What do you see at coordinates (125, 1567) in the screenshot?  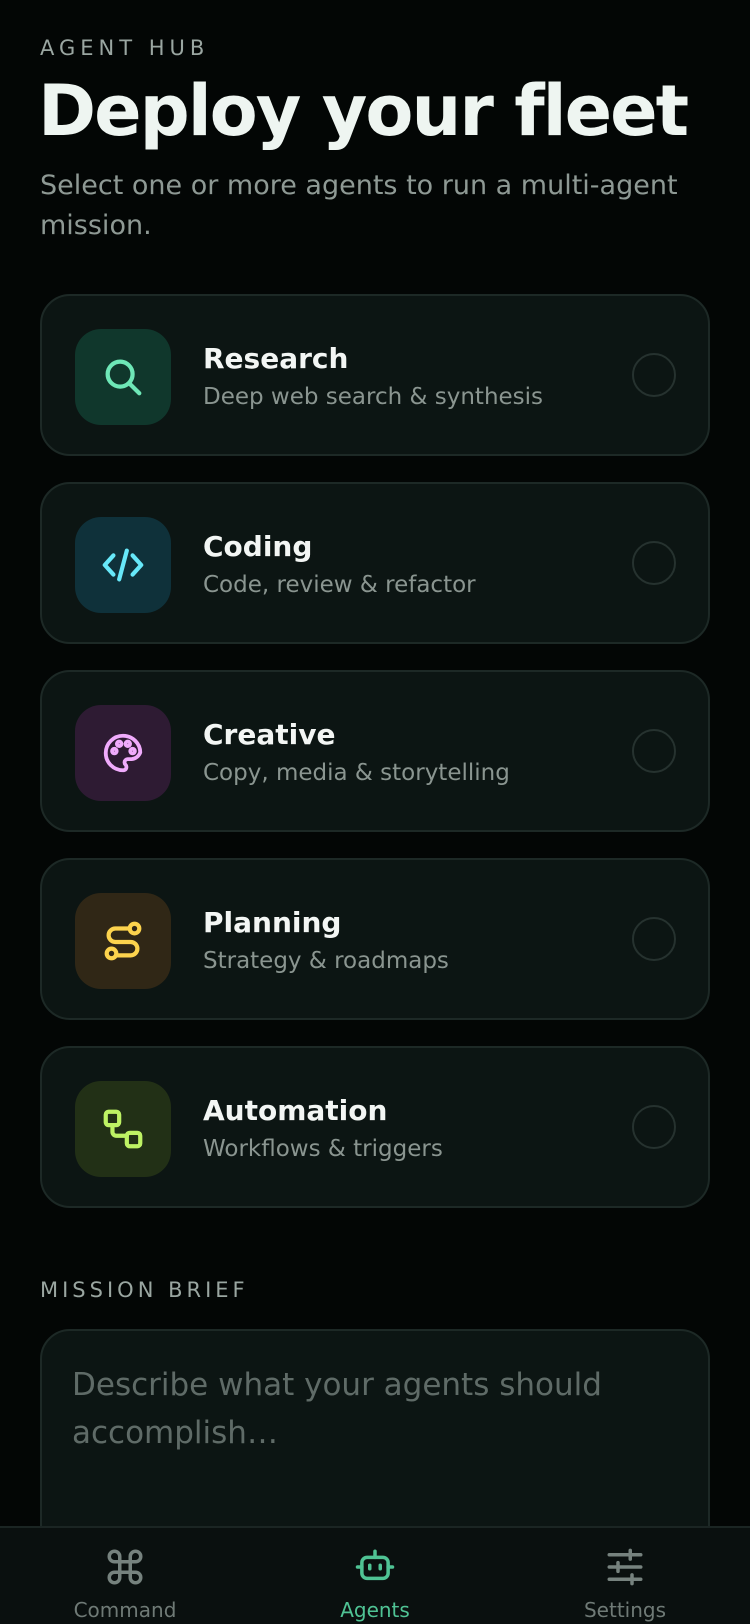 I see `command-icon` at bounding box center [125, 1567].